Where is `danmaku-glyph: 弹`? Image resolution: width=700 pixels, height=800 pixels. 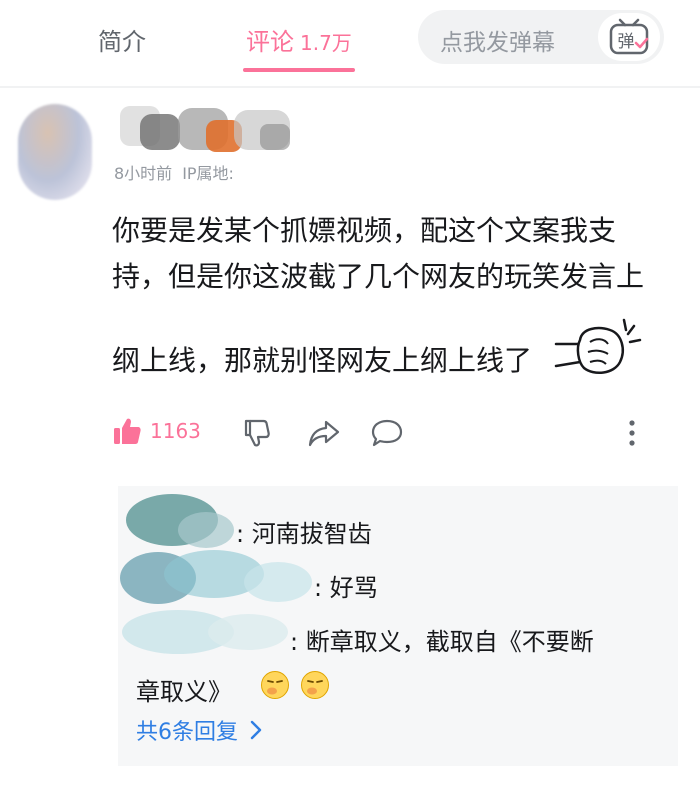
danmaku-glyph: 弹 is located at coordinates (626, 42).